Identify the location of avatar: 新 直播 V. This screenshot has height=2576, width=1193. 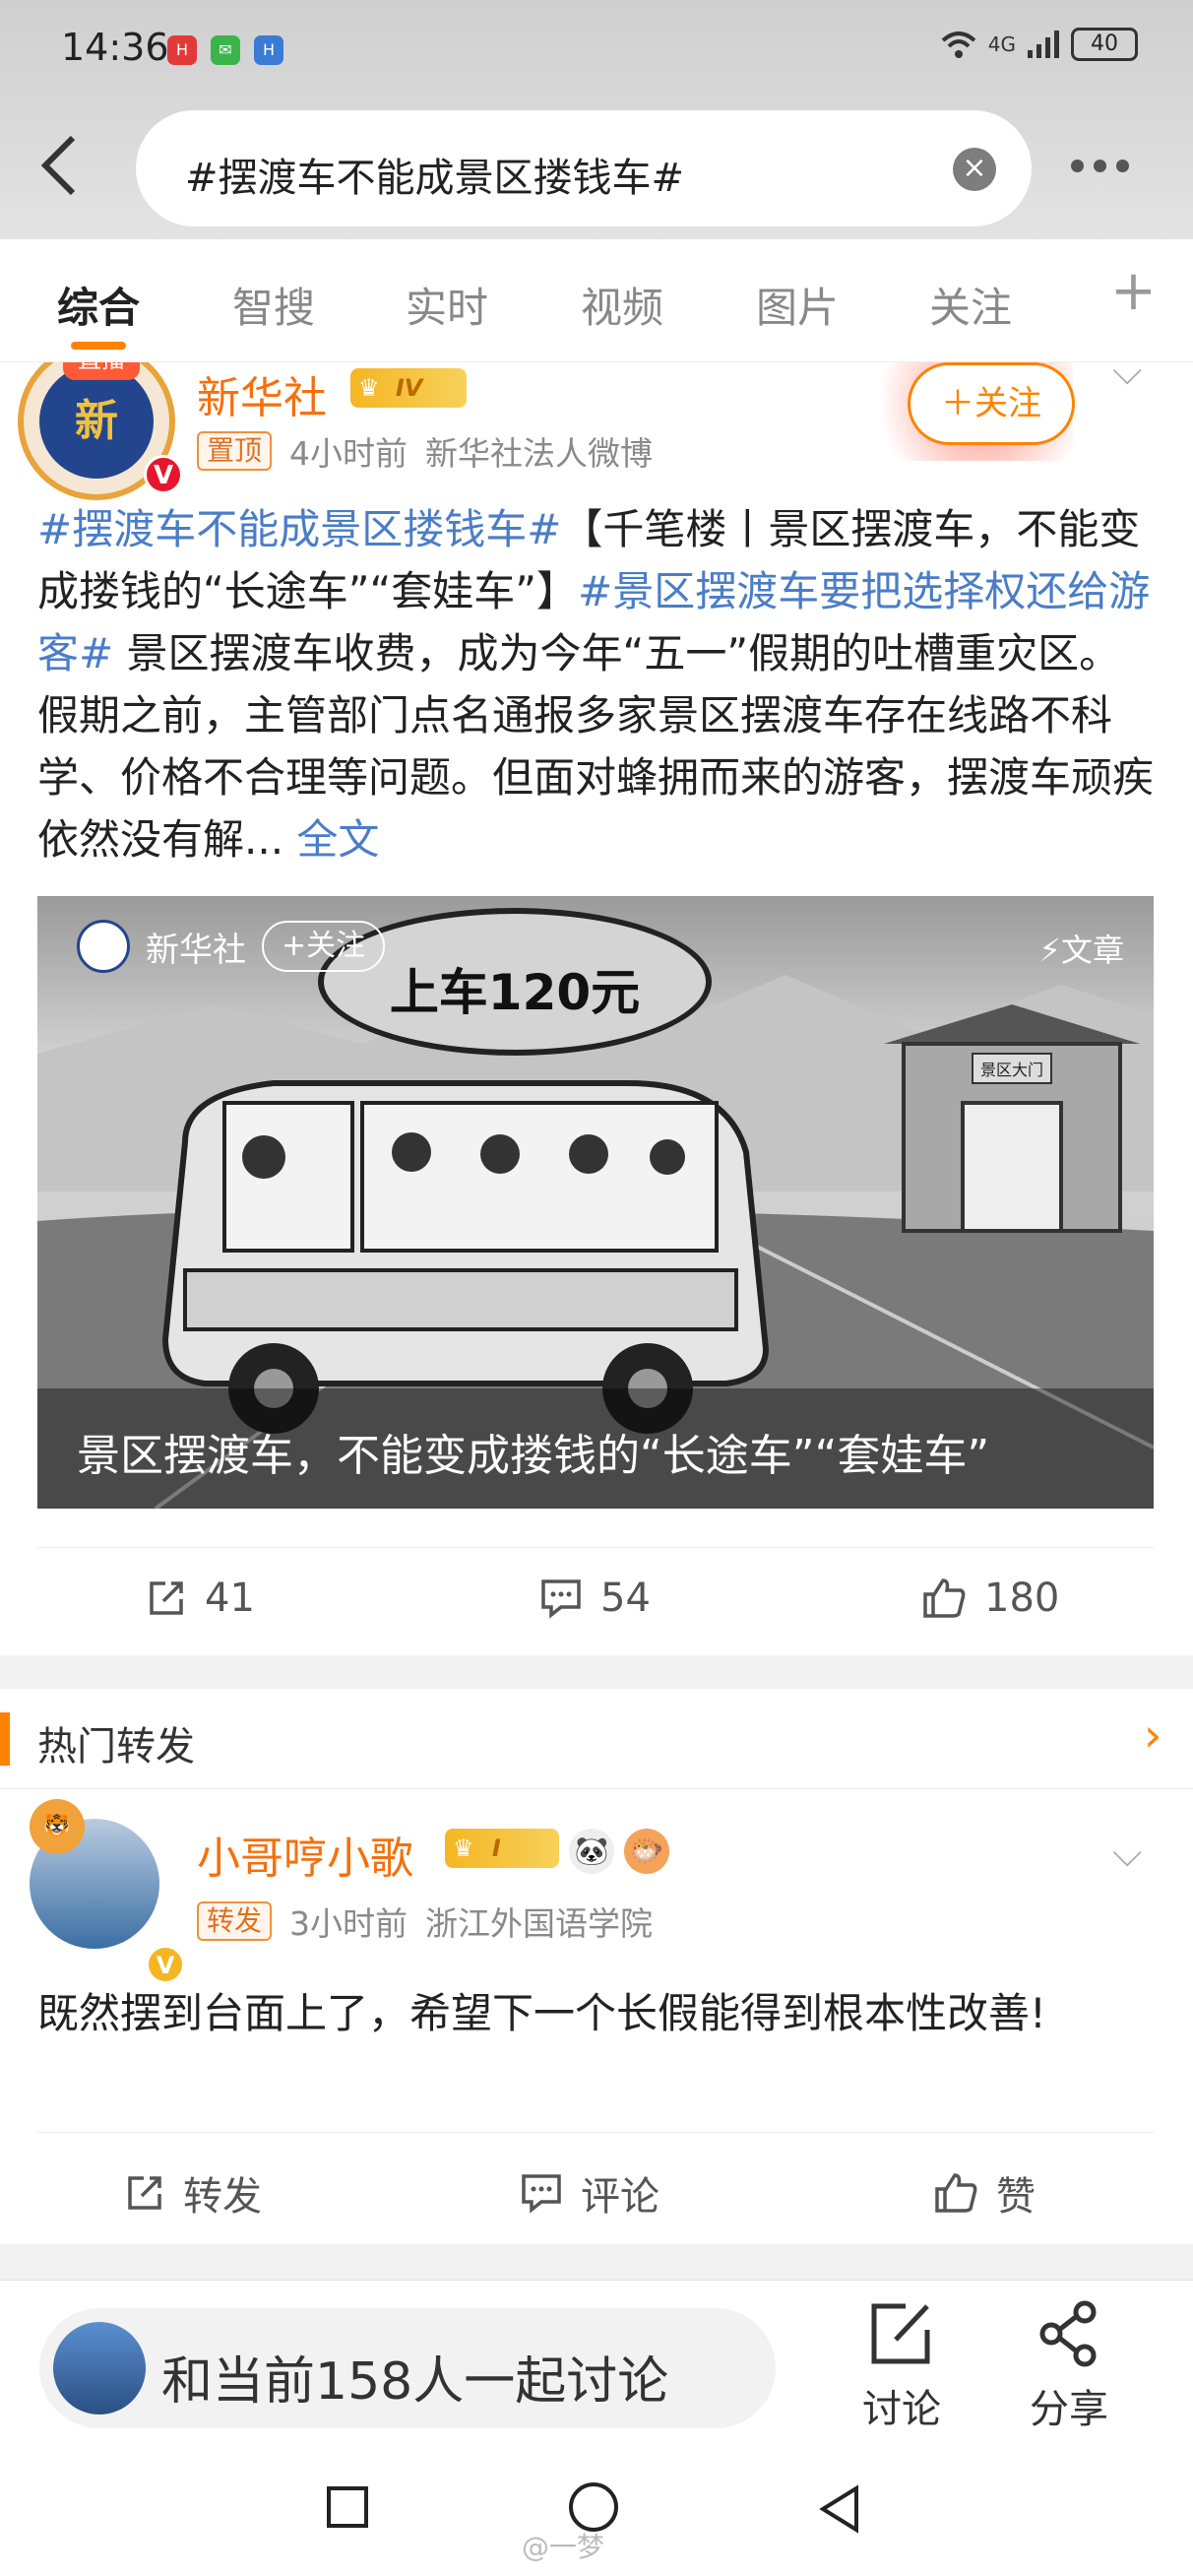
(100, 431).